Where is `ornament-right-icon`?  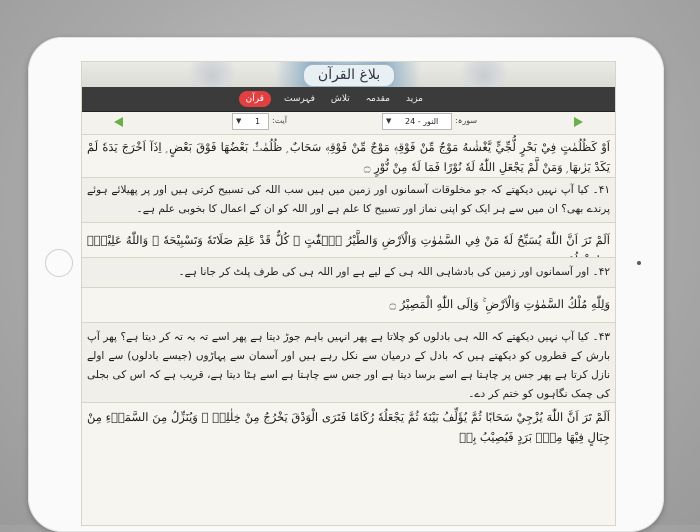 ornament-right-icon is located at coordinates (484, 74).